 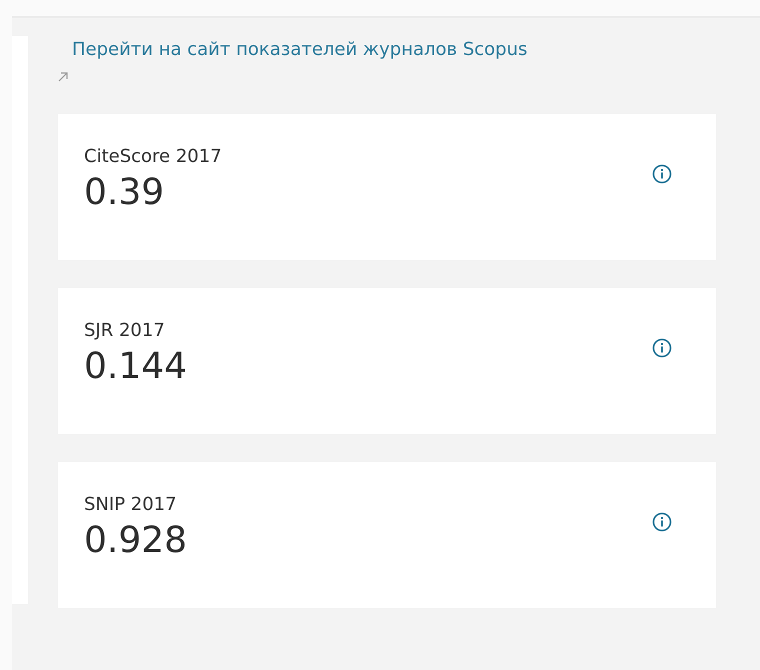 What do you see at coordinates (63, 77) in the screenshot?
I see `external-link-icon` at bounding box center [63, 77].